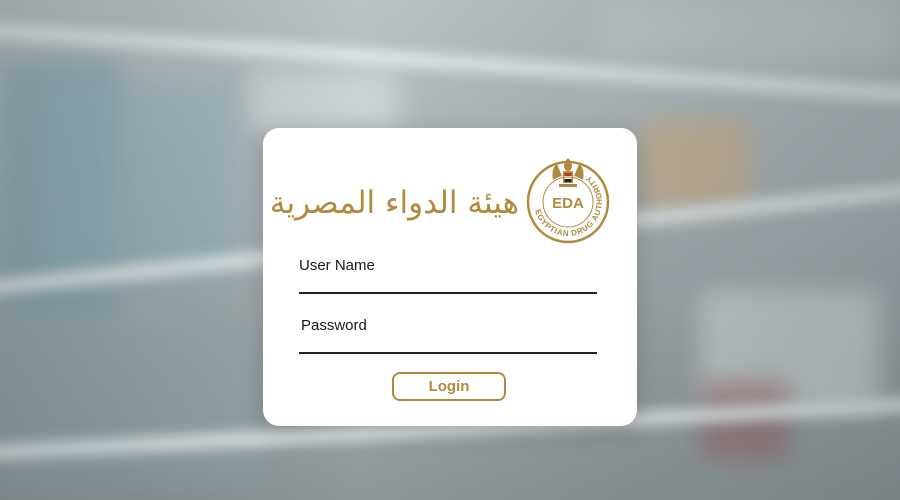 Image resolution: width=900 pixels, height=500 pixels. Describe the element at coordinates (448, 345) in the screenshot. I see `password-input` at that location.